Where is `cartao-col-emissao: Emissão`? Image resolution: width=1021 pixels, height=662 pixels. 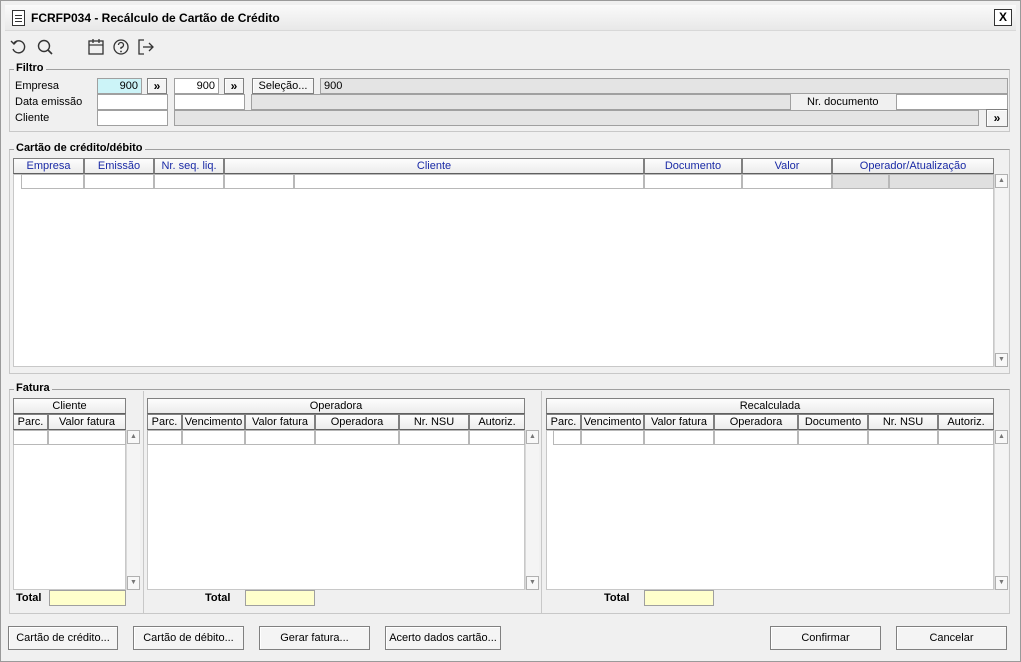 cartao-col-emissao: Emissão is located at coordinates (119, 166).